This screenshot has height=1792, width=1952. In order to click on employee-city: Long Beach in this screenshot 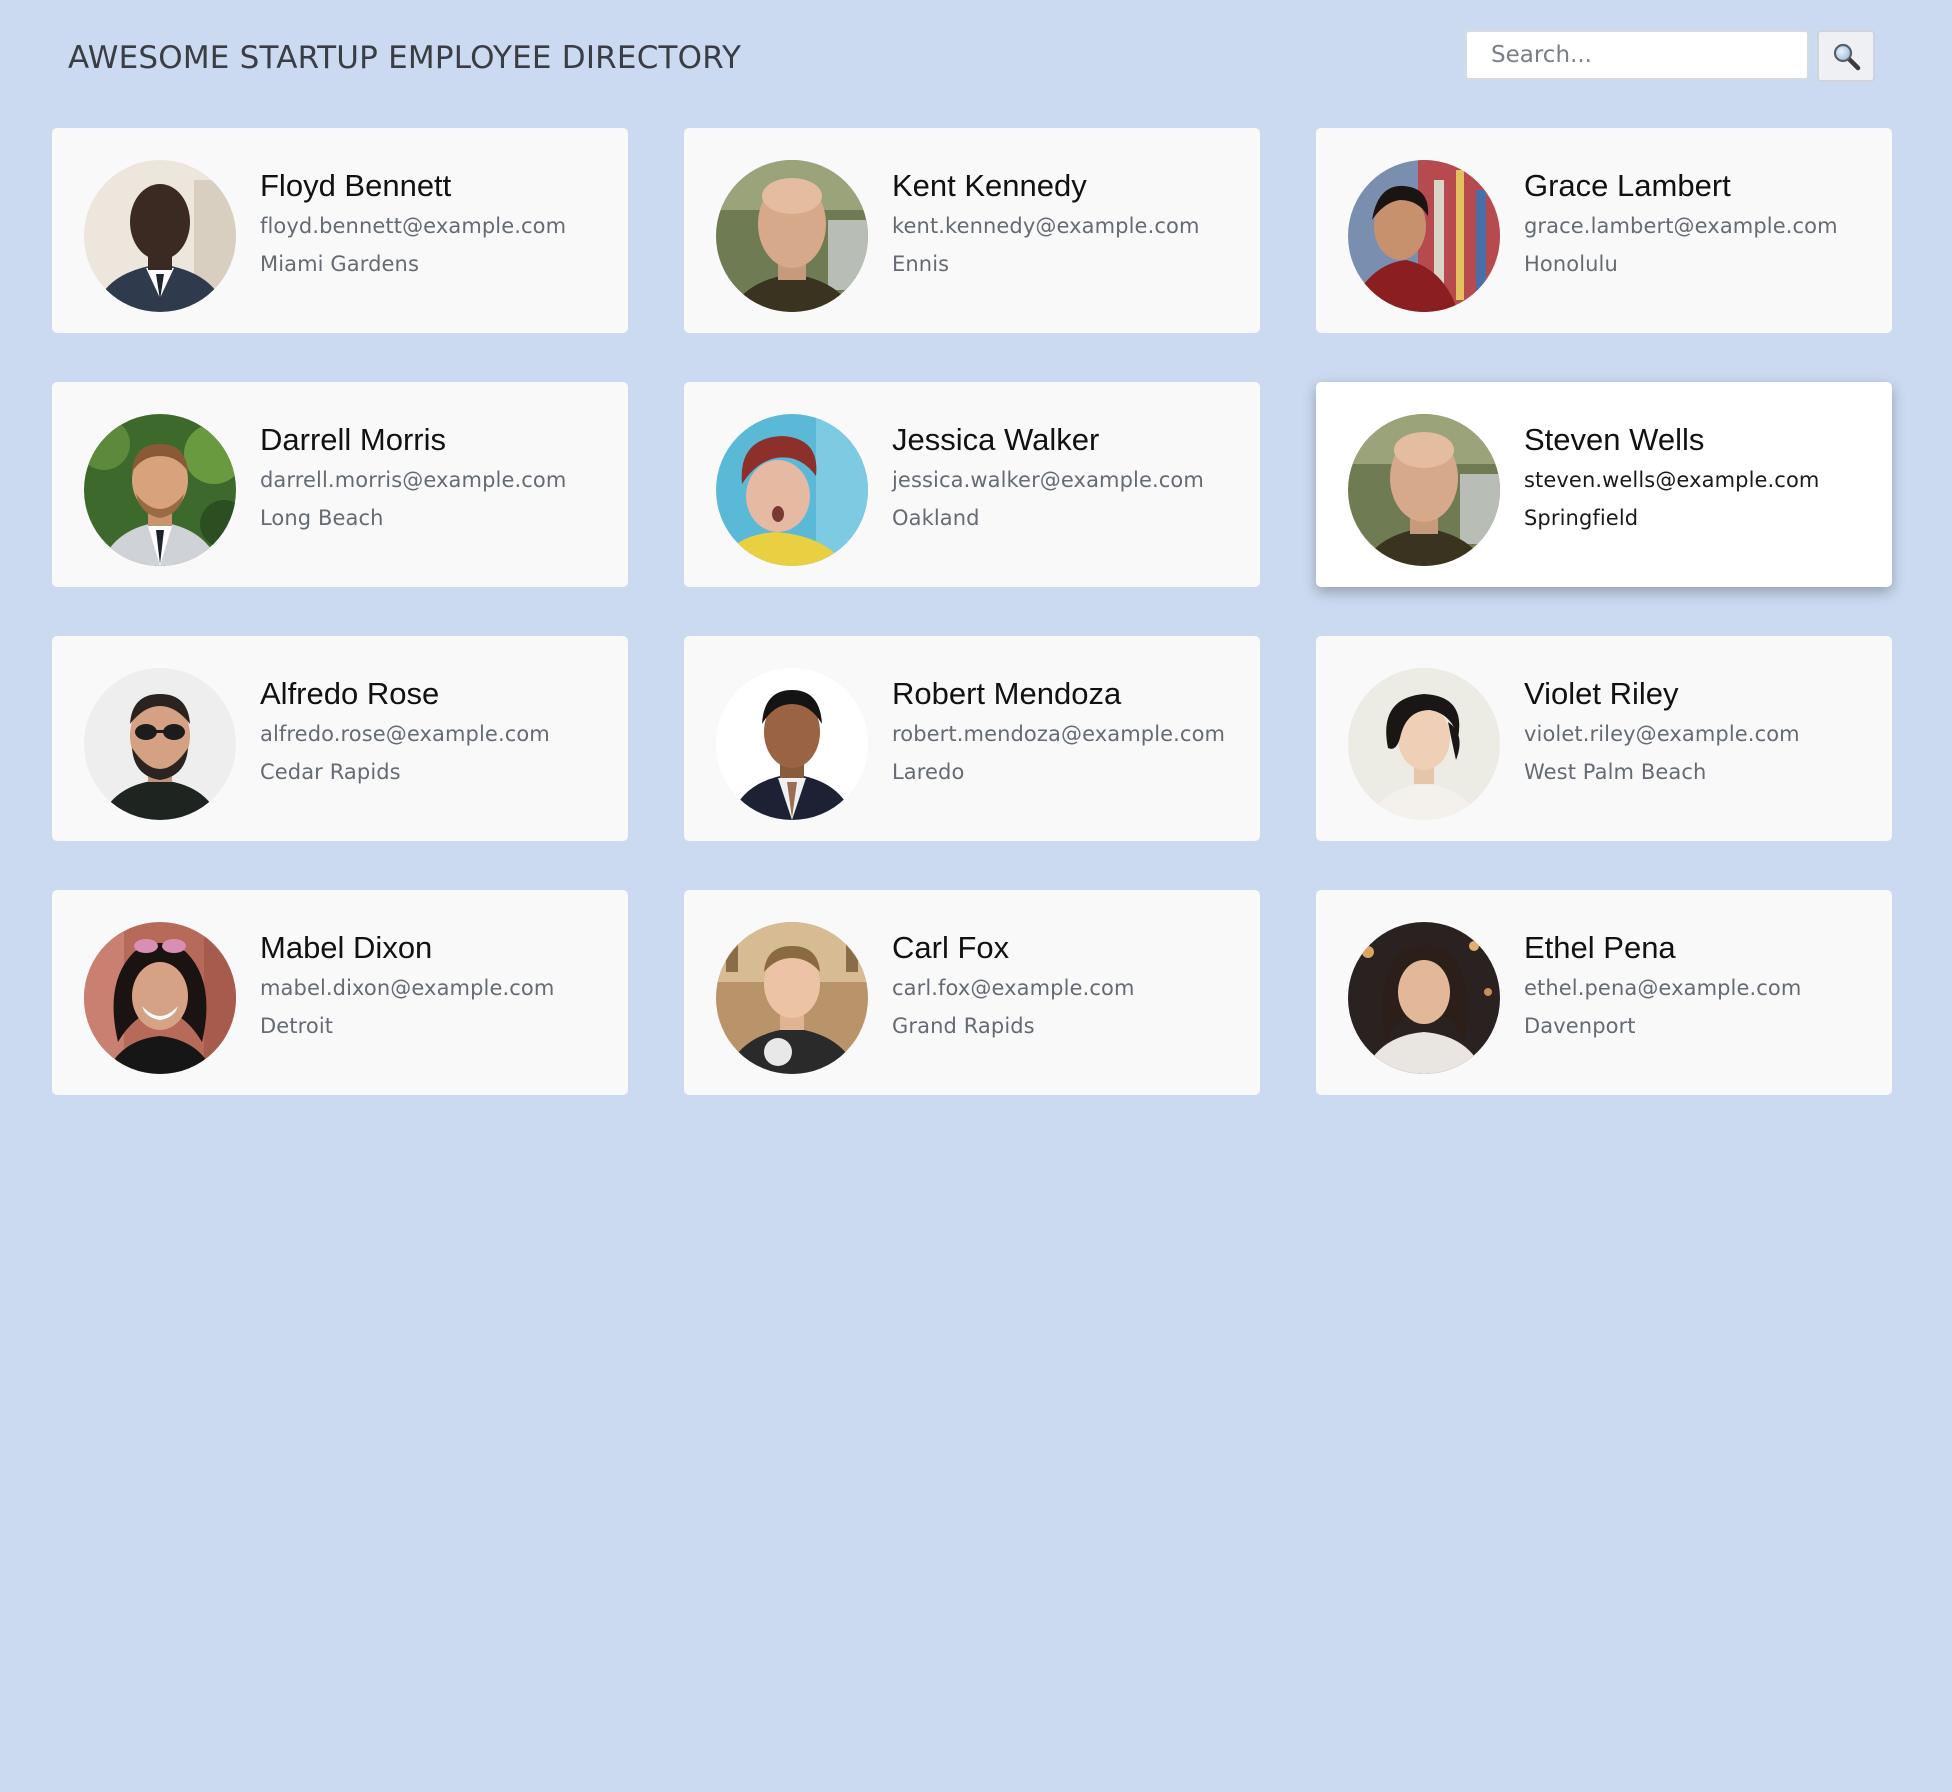, I will do `click(322, 518)`.